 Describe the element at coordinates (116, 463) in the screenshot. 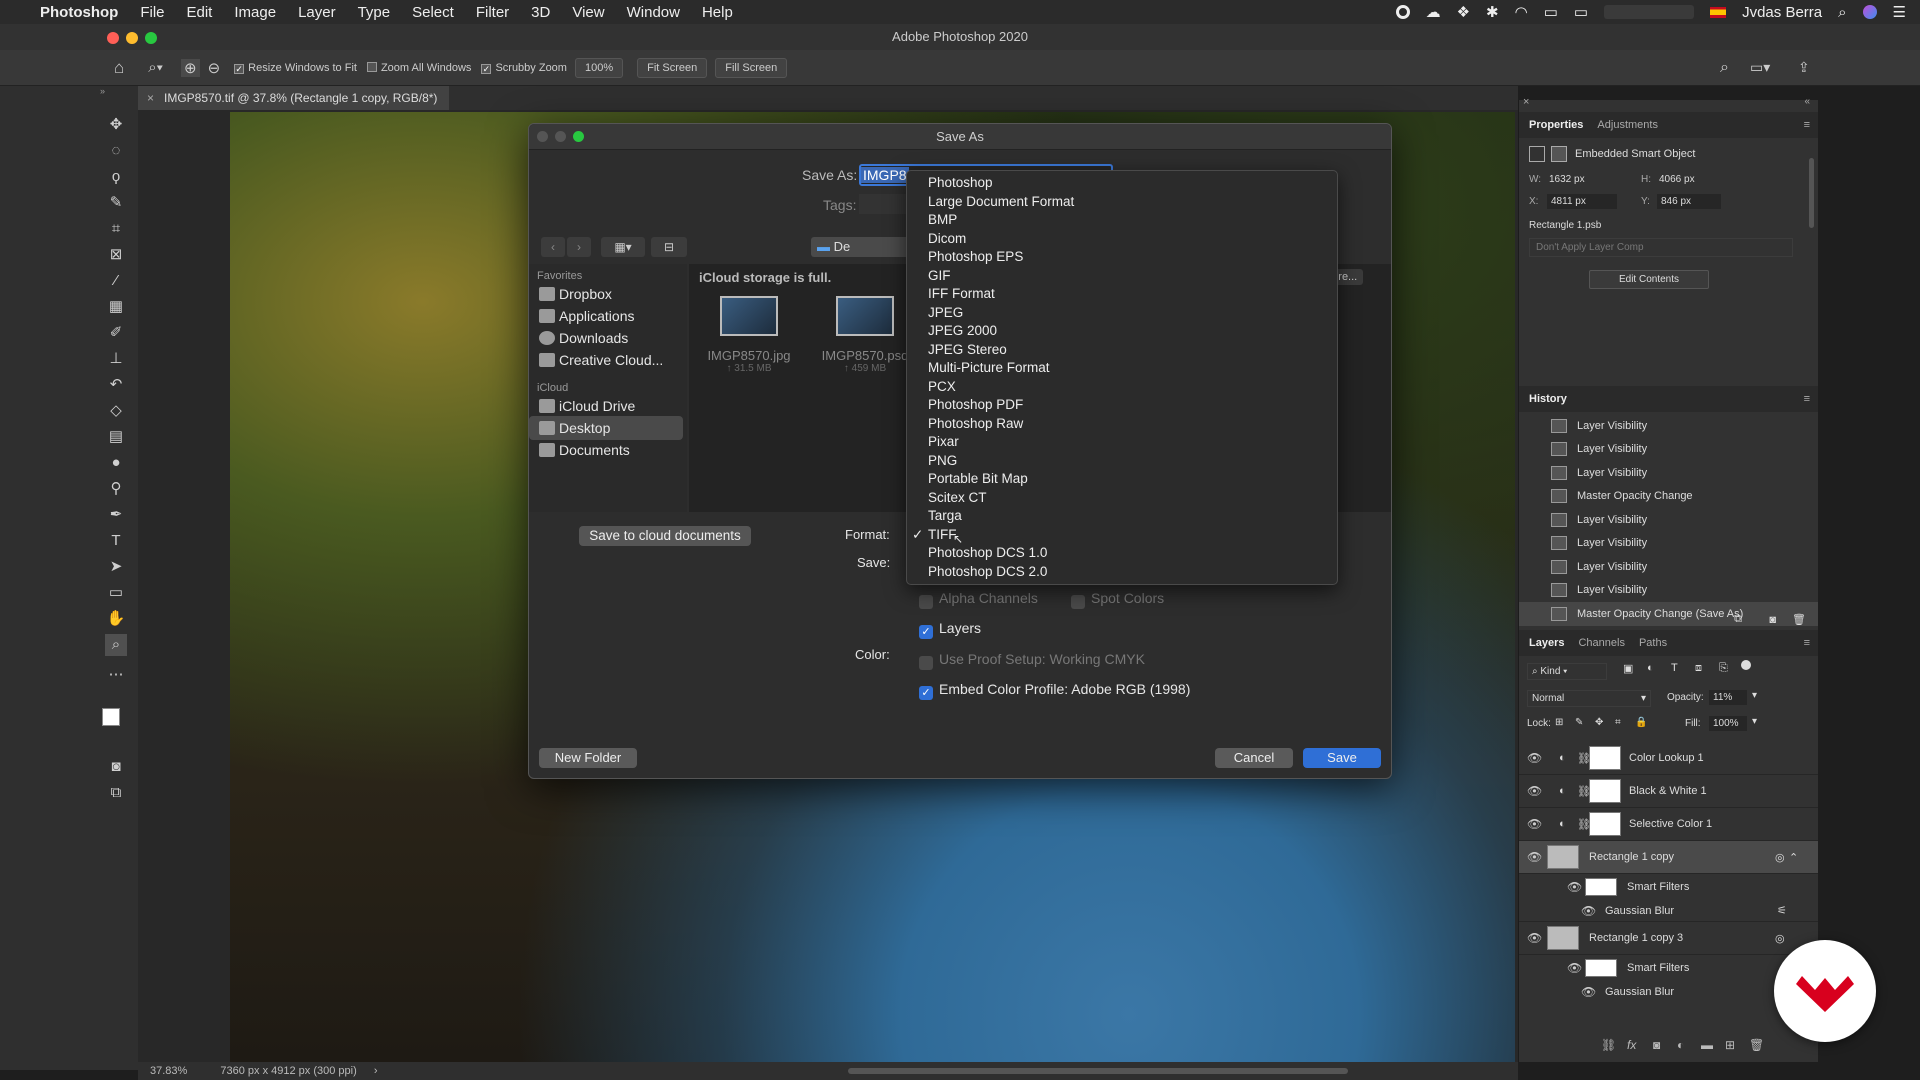

I see `blur-tool-icon: ●` at that location.